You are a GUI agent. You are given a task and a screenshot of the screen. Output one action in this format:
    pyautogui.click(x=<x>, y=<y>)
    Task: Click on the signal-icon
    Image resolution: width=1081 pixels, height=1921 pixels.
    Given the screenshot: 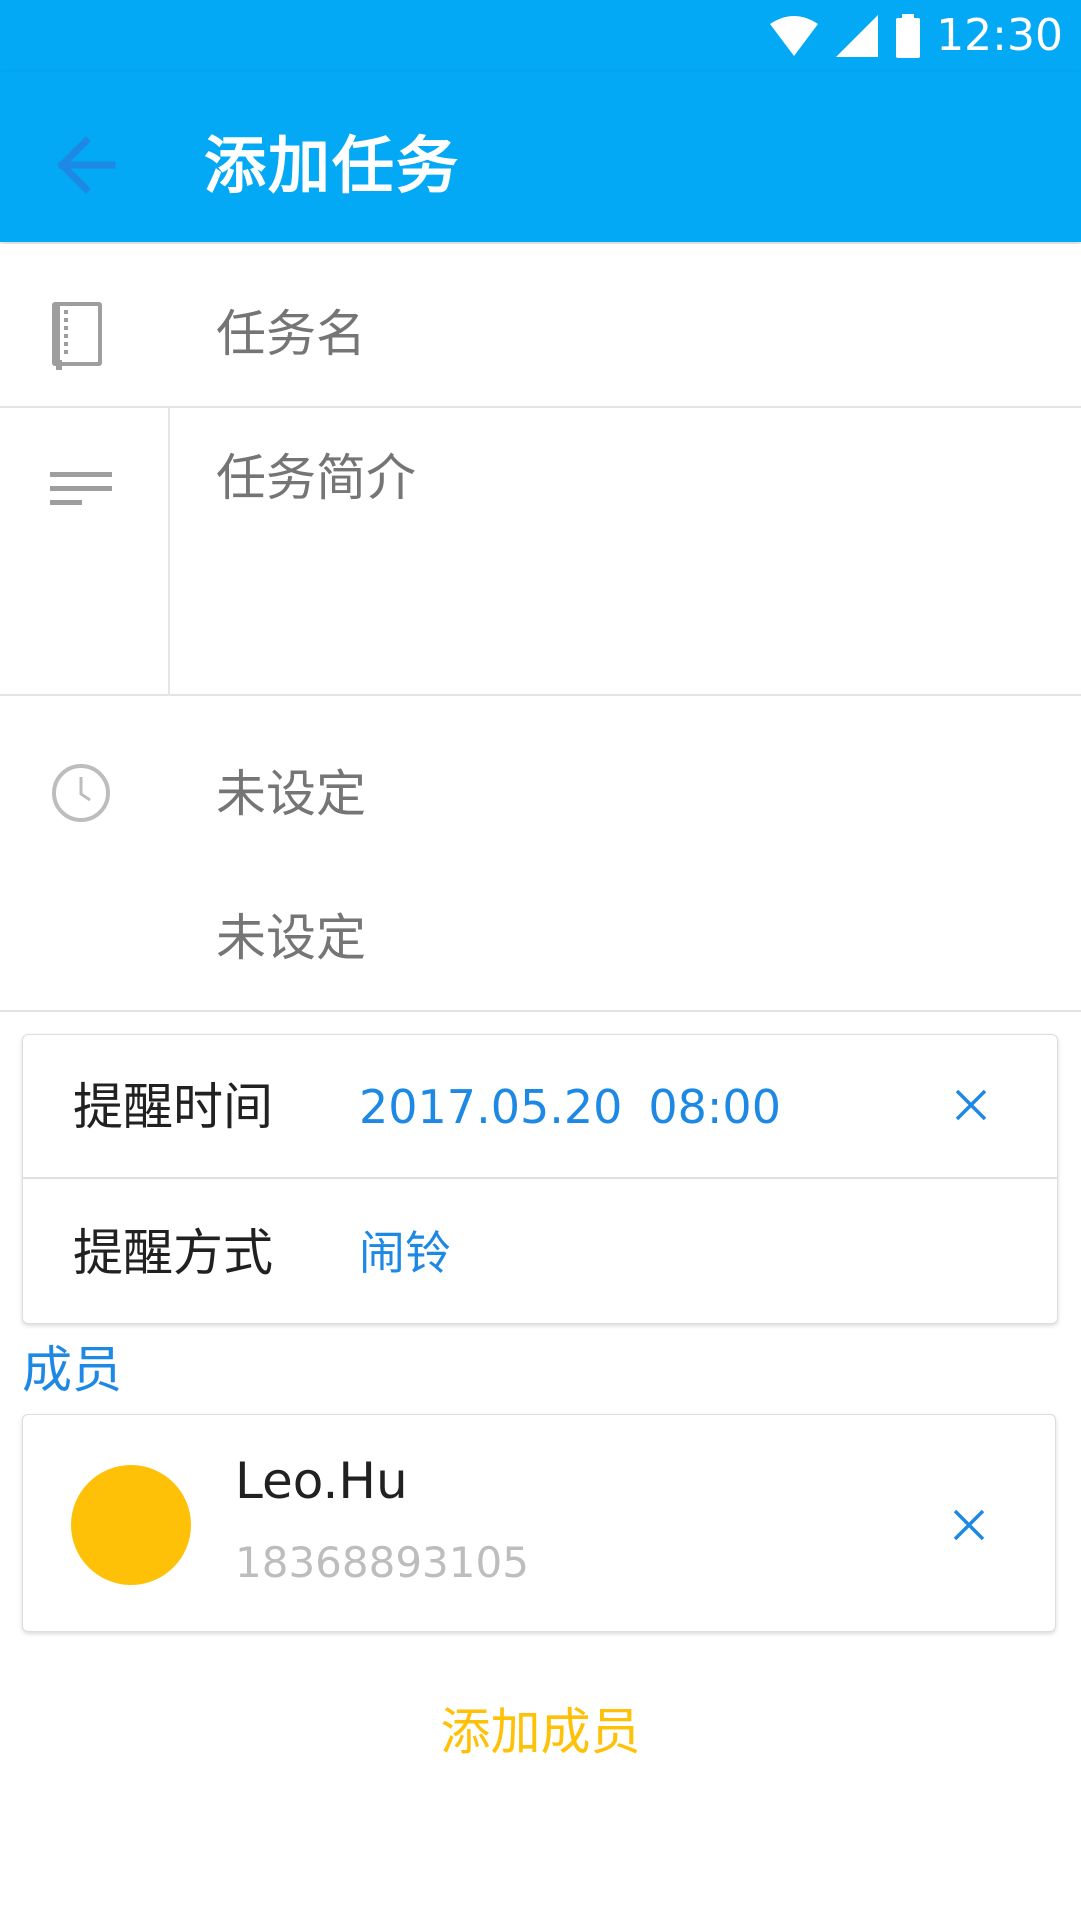 What is the action you would take?
    pyautogui.click(x=857, y=36)
    